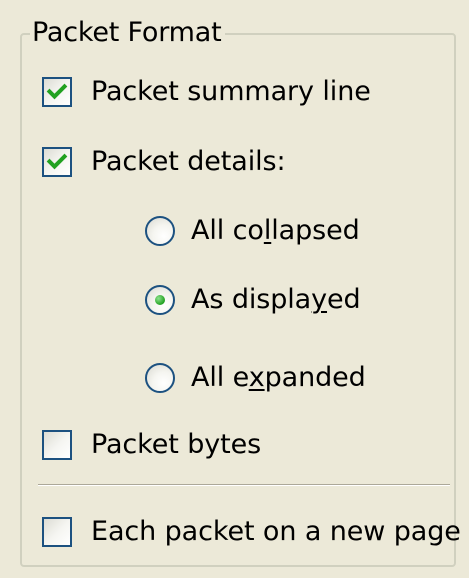  Describe the element at coordinates (57, 532) in the screenshot. I see `each-packet-new-page-checkbox` at that location.